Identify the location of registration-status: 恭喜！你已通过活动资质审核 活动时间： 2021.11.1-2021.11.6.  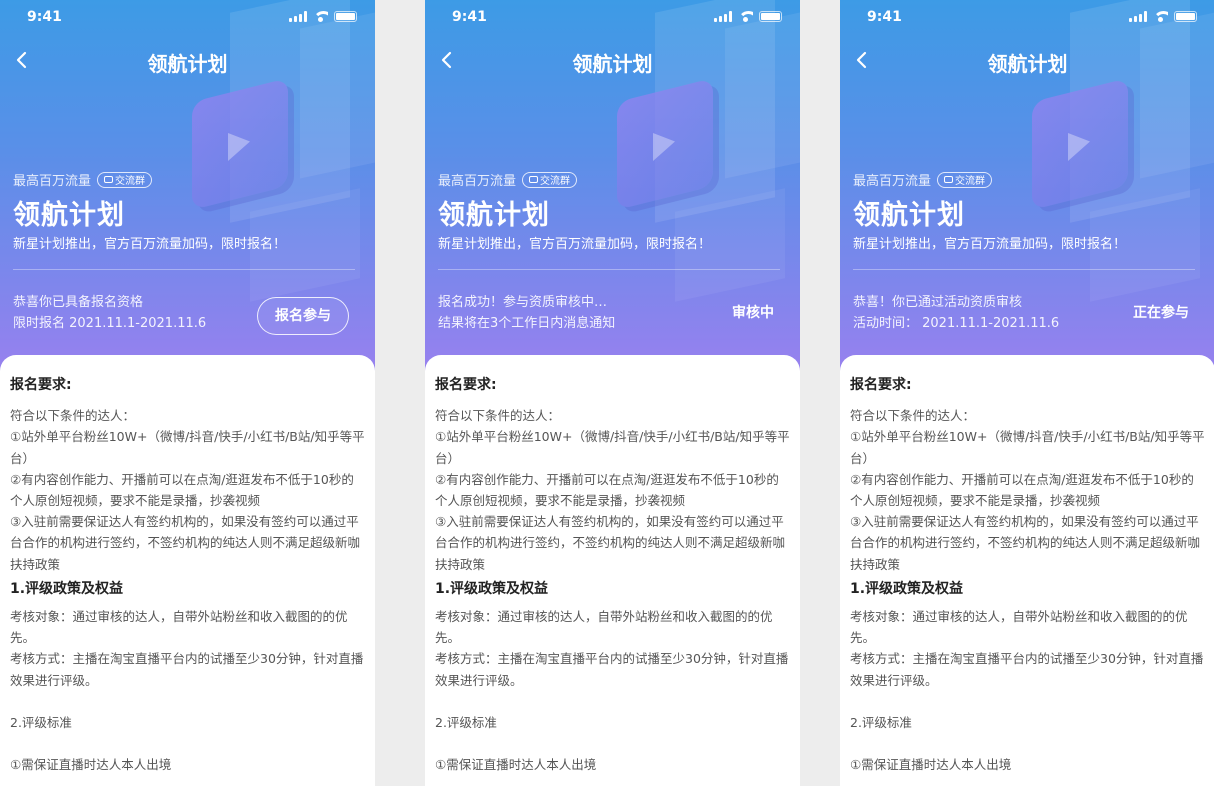
(956, 313).